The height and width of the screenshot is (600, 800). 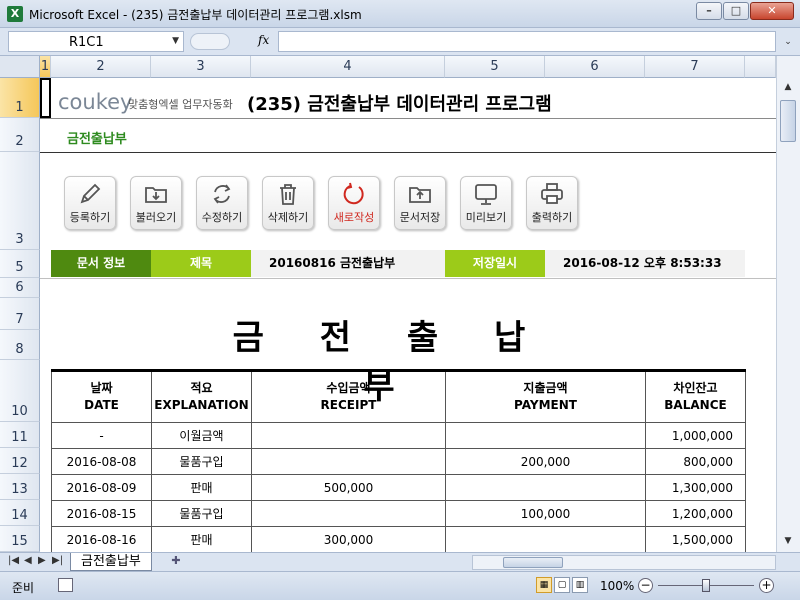 What do you see at coordinates (86, 42) in the screenshot?
I see `name-box-value: R1C1` at bounding box center [86, 42].